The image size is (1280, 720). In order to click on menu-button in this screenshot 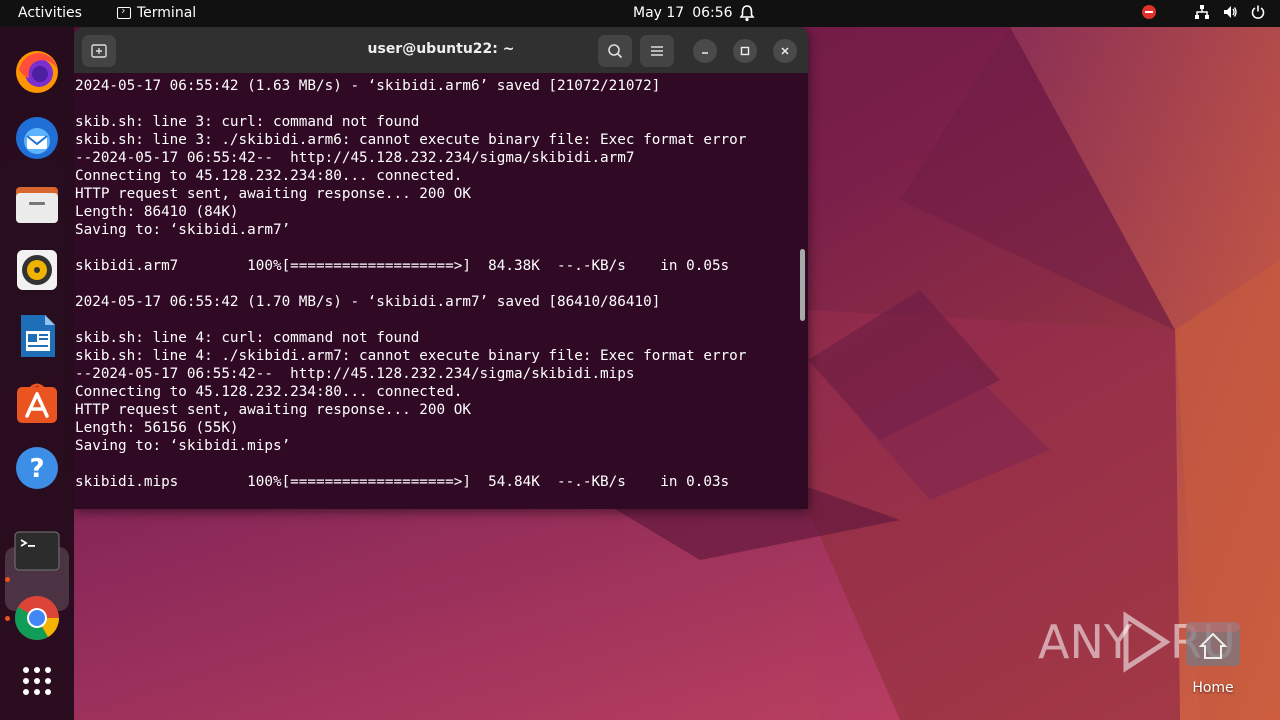, I will do `click(657, 51)`.